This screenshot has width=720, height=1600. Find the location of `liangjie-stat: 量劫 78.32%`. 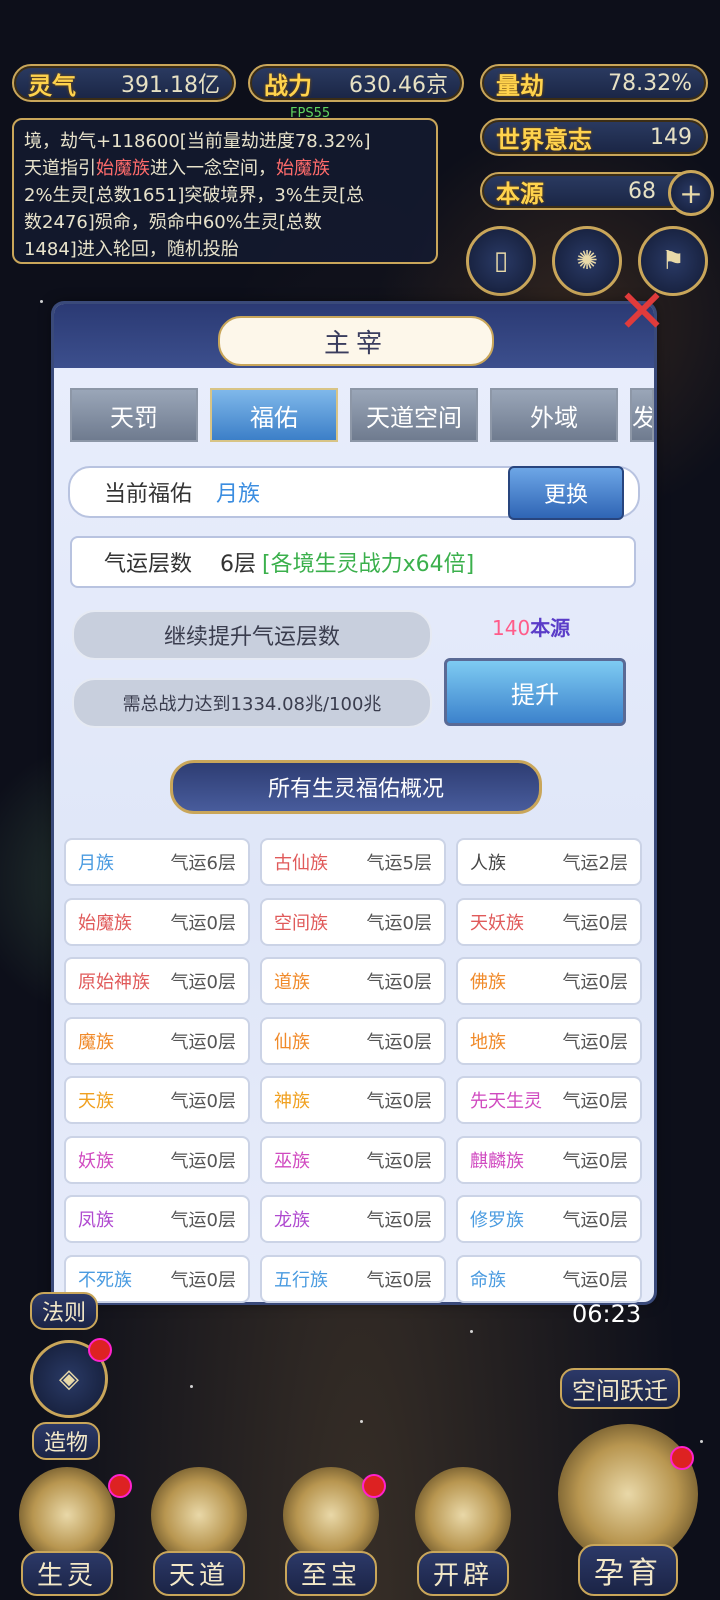

liangjie-stat: 量劫 78.32% is located at coordinates (594, 83).